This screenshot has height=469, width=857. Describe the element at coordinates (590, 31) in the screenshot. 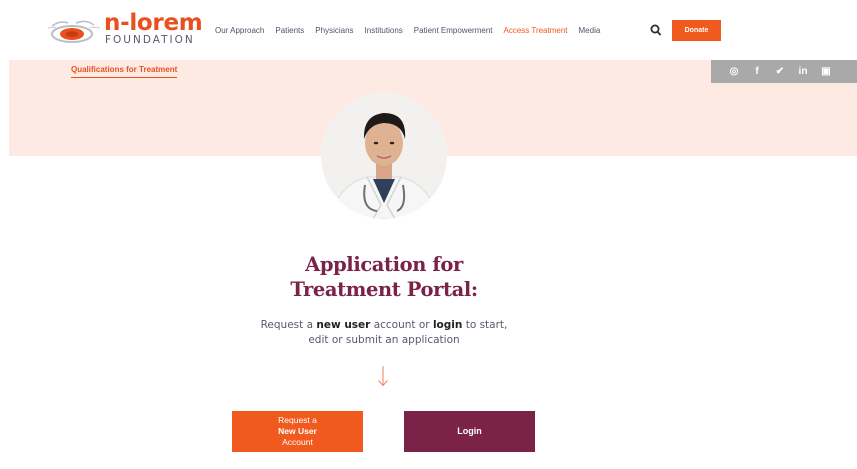

I see `nav-item-media: Media` at that location.